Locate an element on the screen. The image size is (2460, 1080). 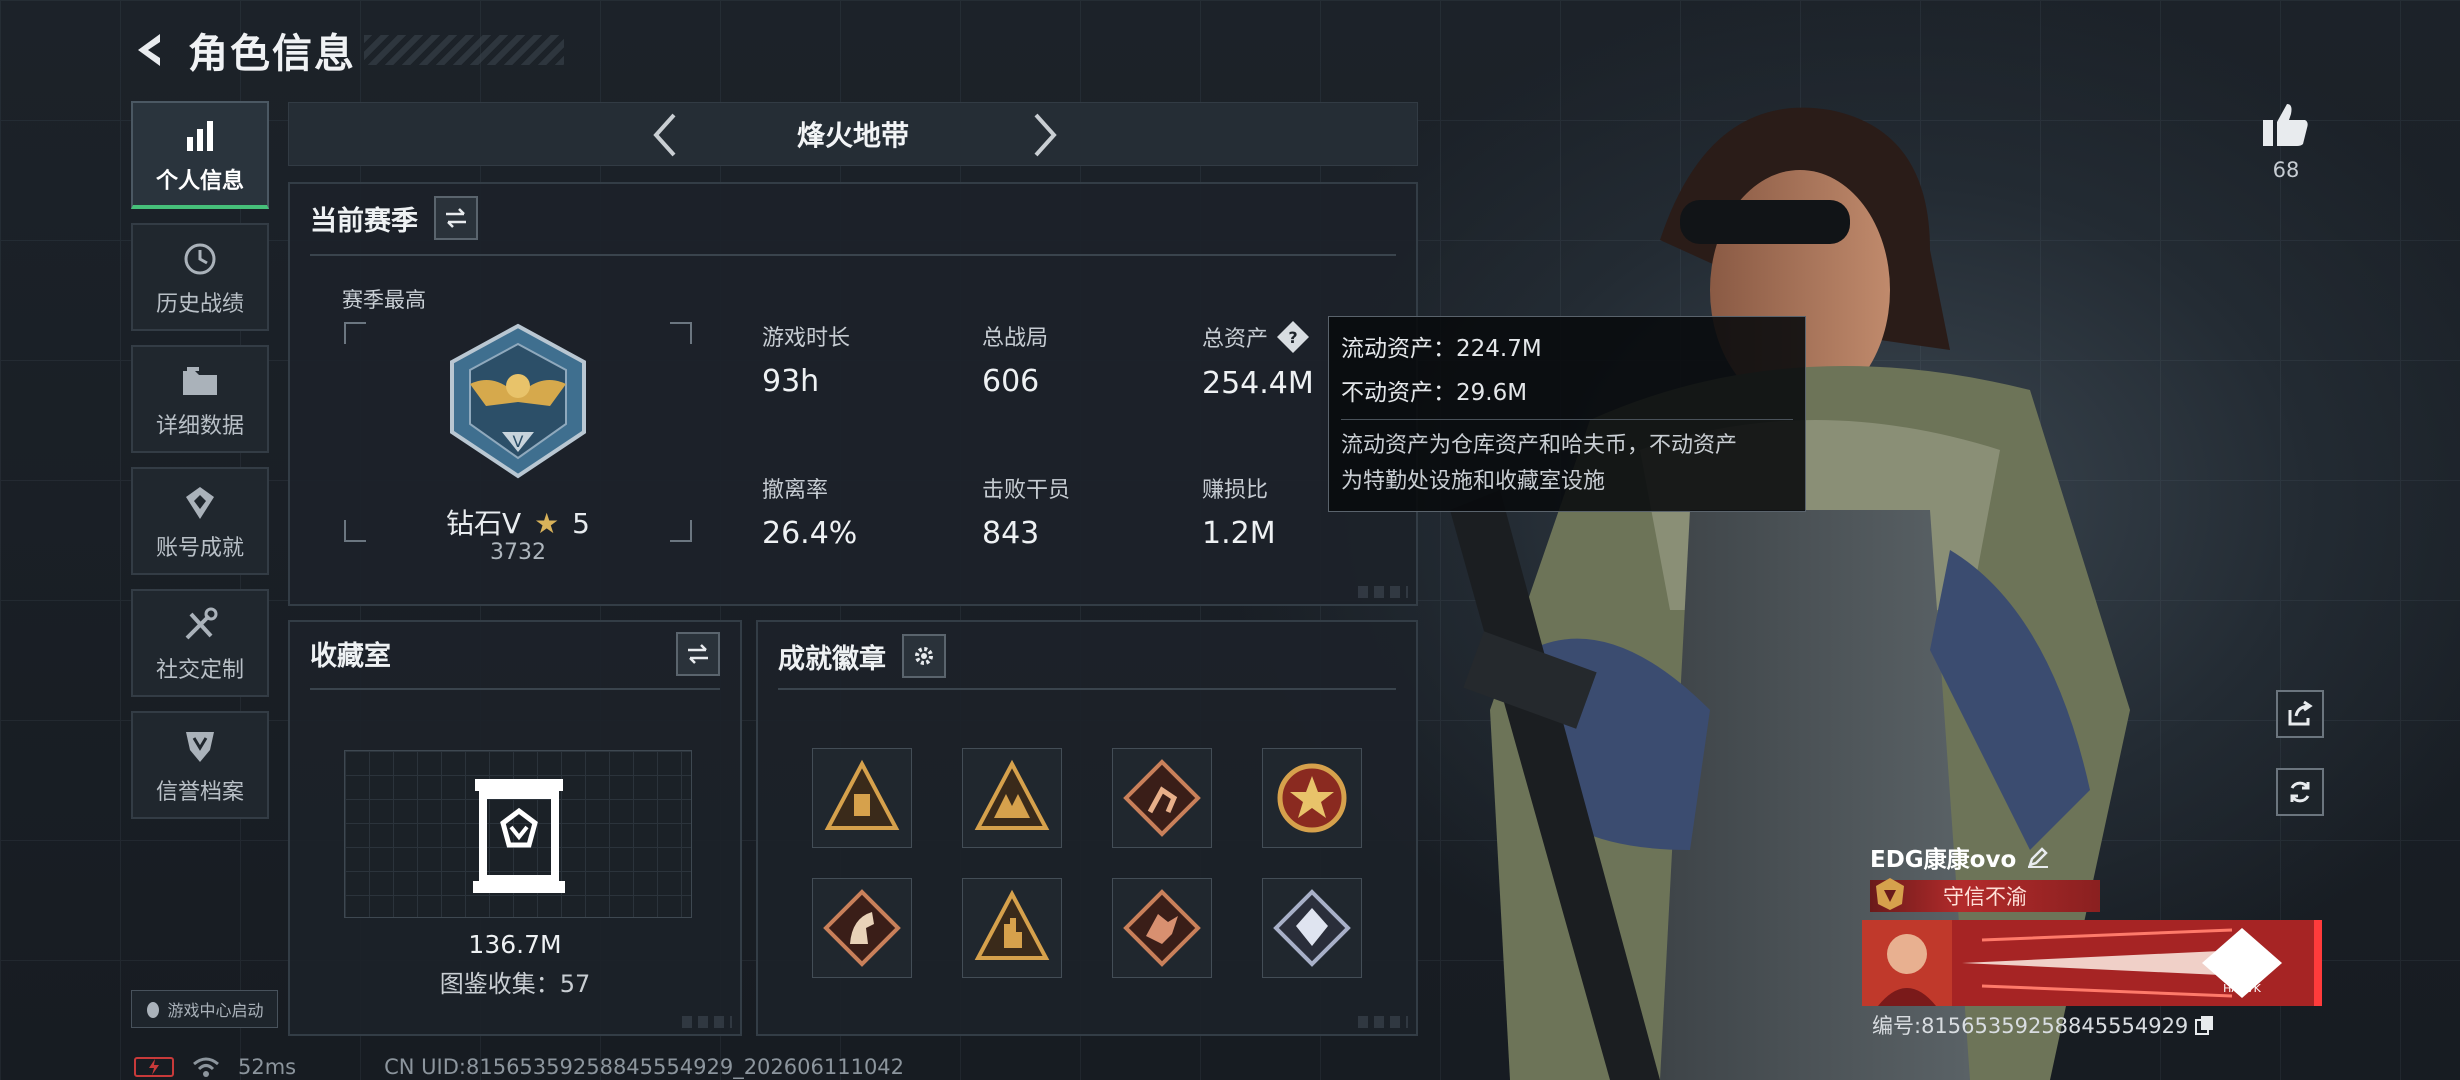
tooltip-description-line-1: 流动资产为仓库资产和哈夫币，不动资产 is located at coordinates (1539, 445).